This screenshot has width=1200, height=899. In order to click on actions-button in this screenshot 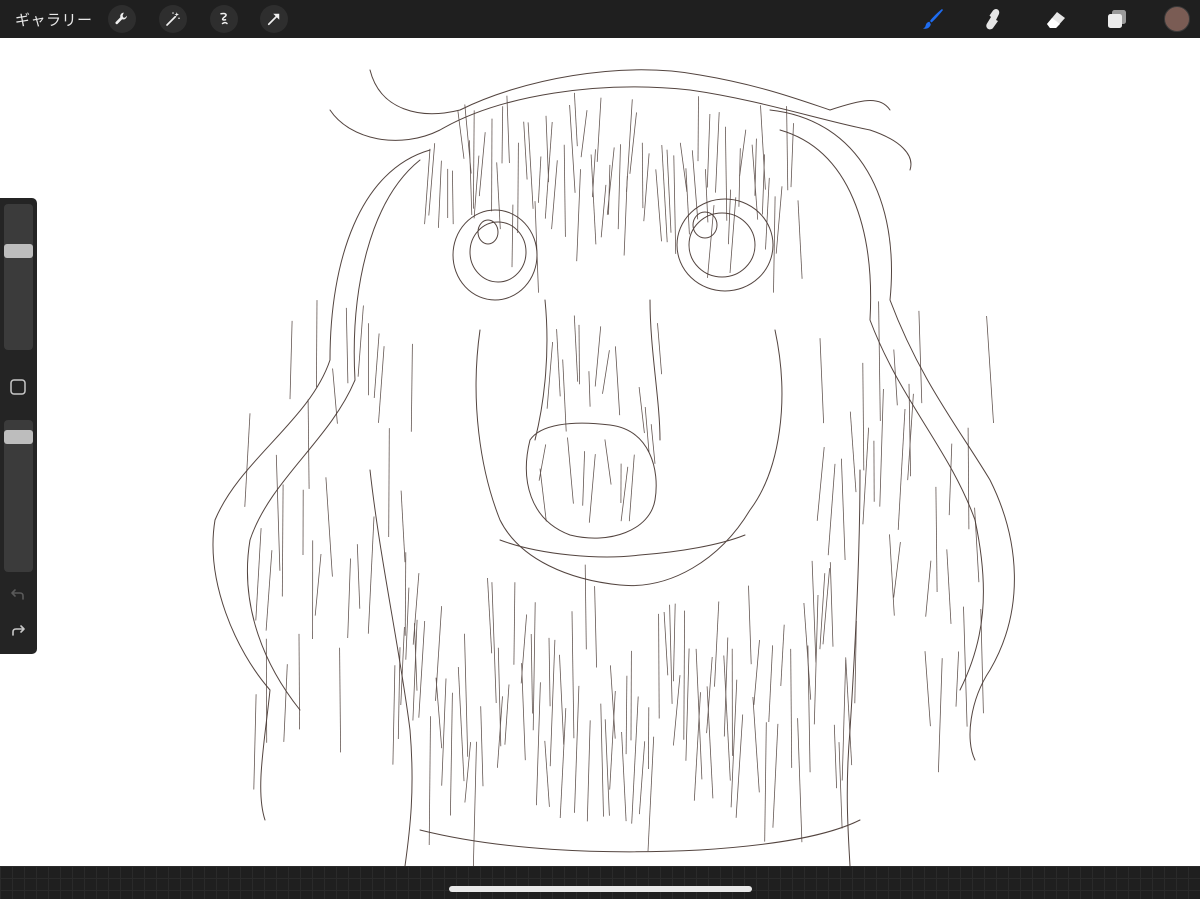, I will do `click(122, 19)`.